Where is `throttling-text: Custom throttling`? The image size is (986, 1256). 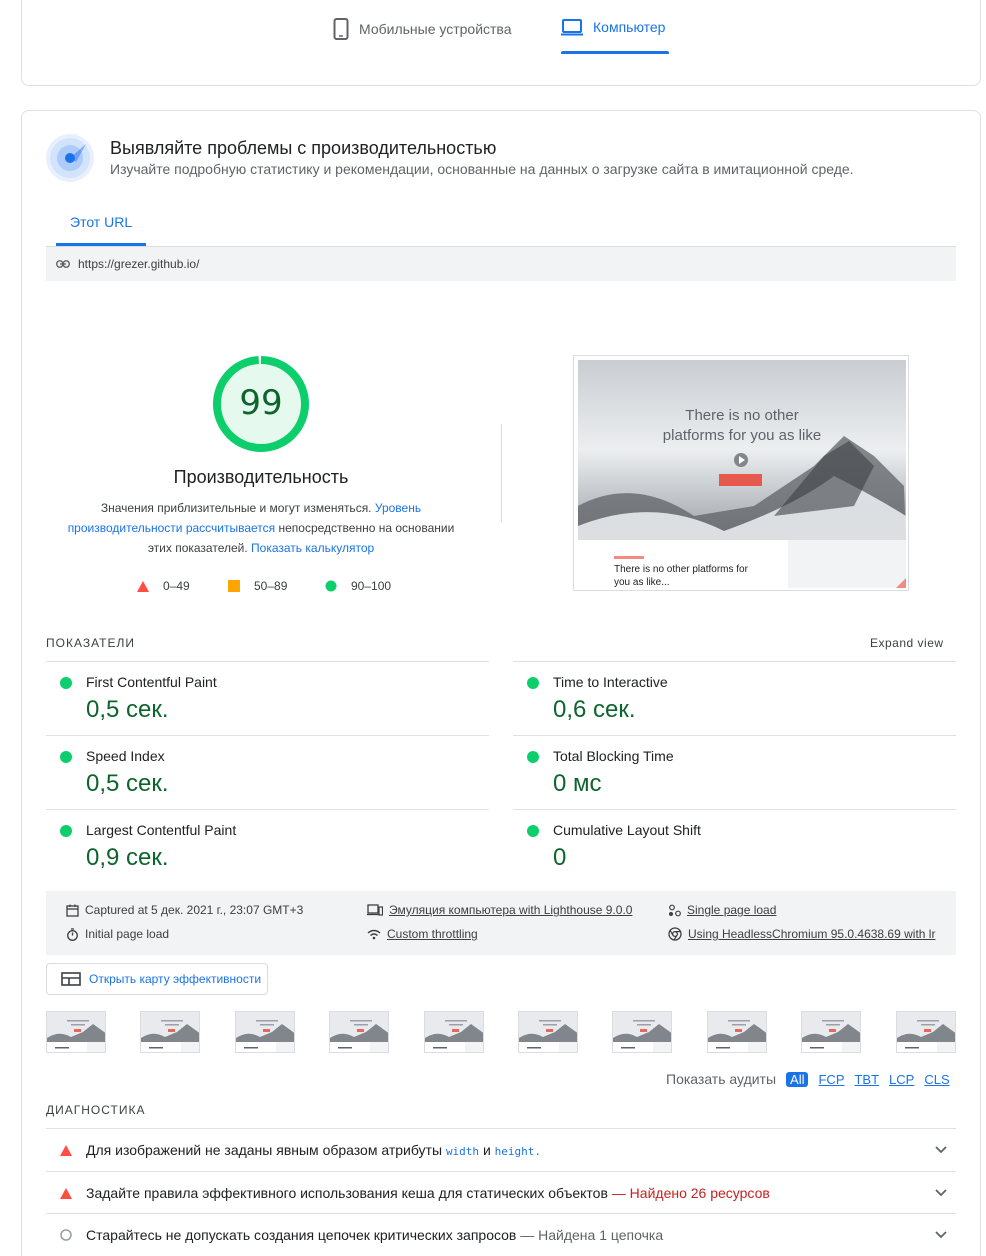 throttling-text: Custom throttling is located at coordinates (432, 934).